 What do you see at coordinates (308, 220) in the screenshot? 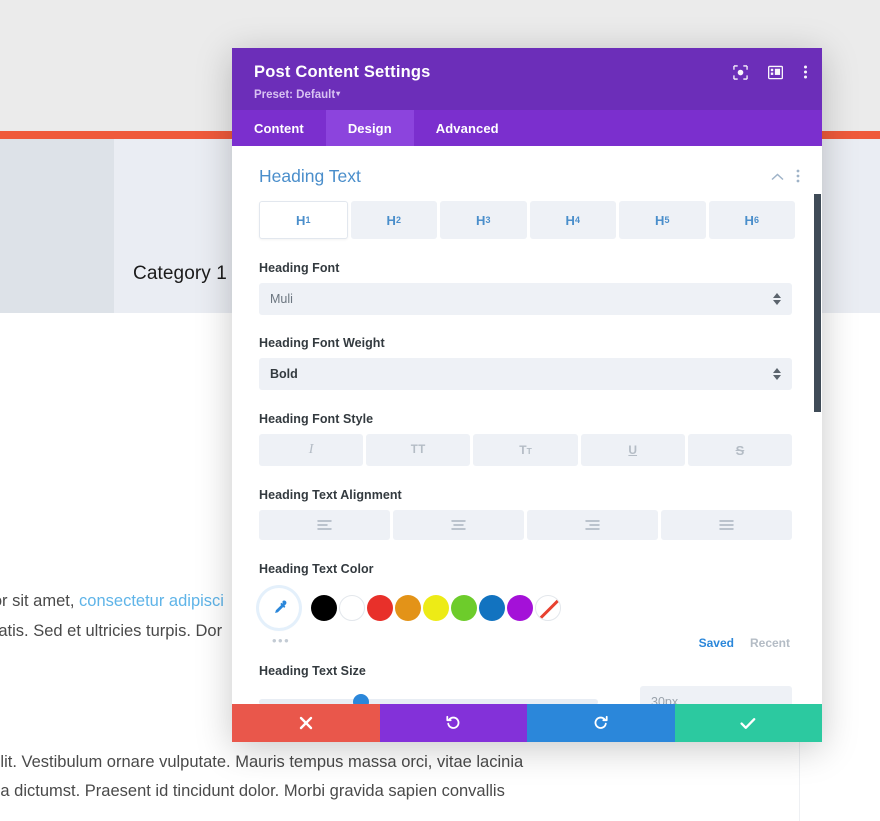
I see `heading-level-index: 1` at bounding box center [308, 220].